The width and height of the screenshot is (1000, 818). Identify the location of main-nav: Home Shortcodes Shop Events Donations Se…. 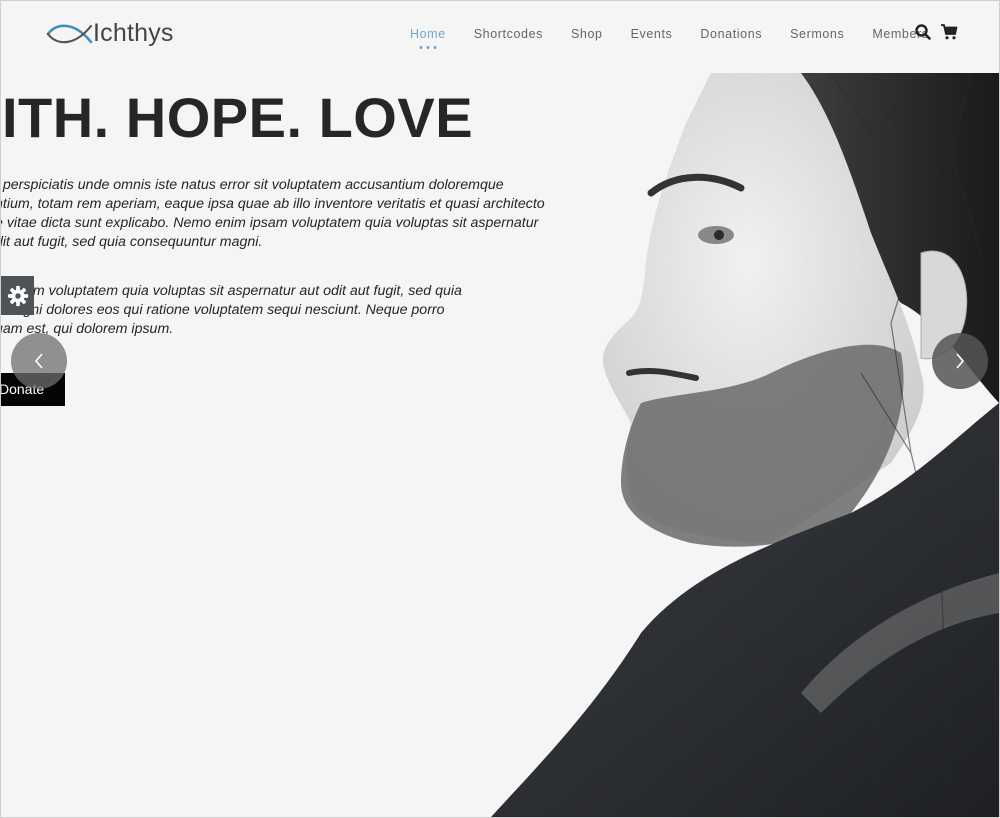
(669, 36).